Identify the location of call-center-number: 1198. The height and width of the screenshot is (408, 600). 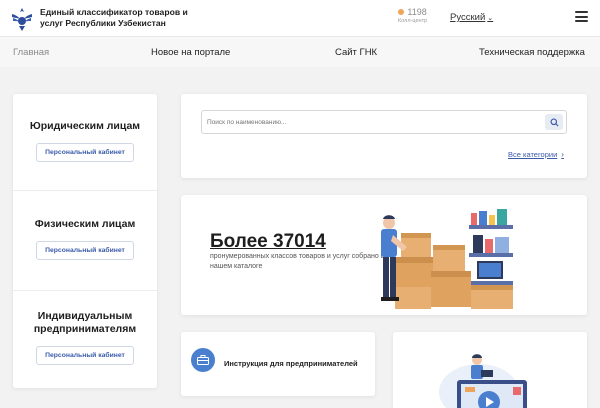
(417, 12).